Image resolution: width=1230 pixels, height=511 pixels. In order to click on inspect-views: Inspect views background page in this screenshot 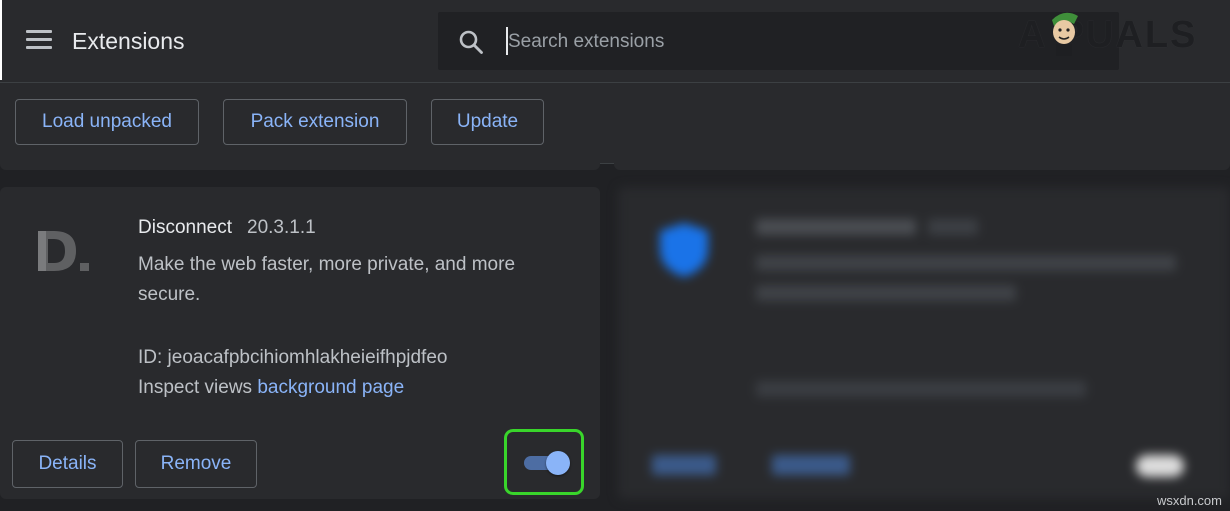, I will do `click(271, 388)`.